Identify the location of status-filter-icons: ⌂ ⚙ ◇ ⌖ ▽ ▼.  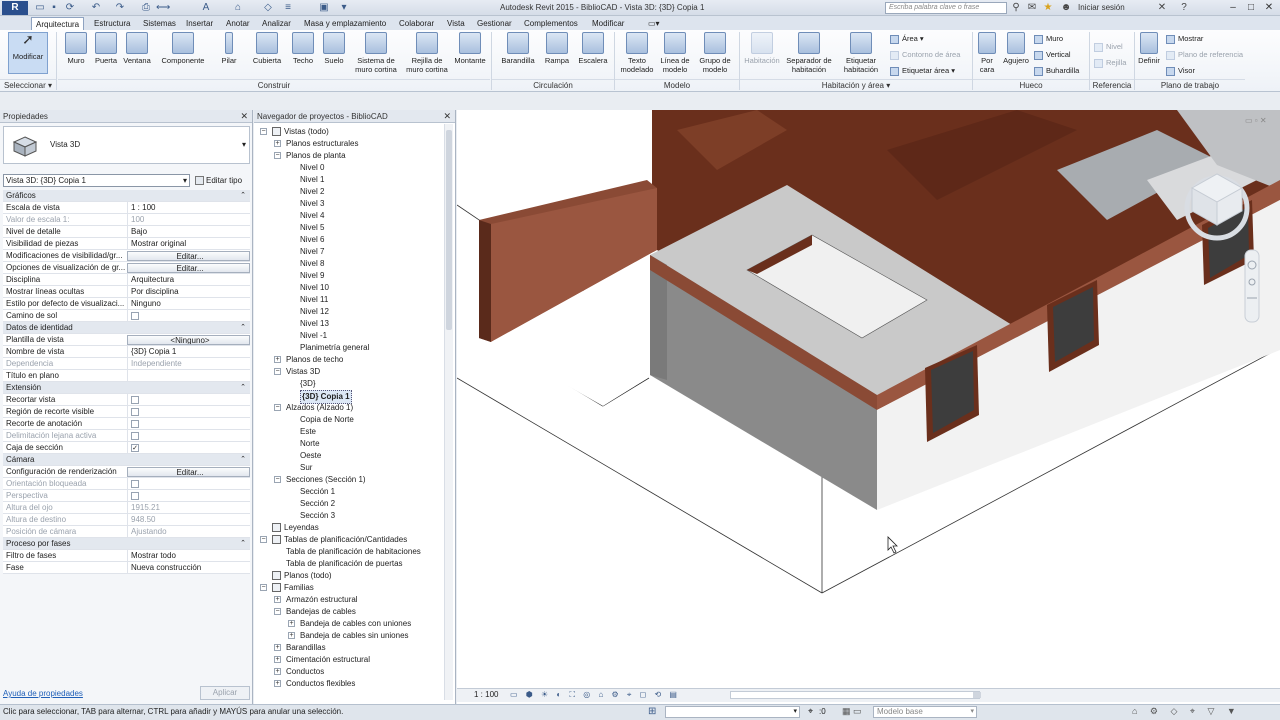
(1186, 711).